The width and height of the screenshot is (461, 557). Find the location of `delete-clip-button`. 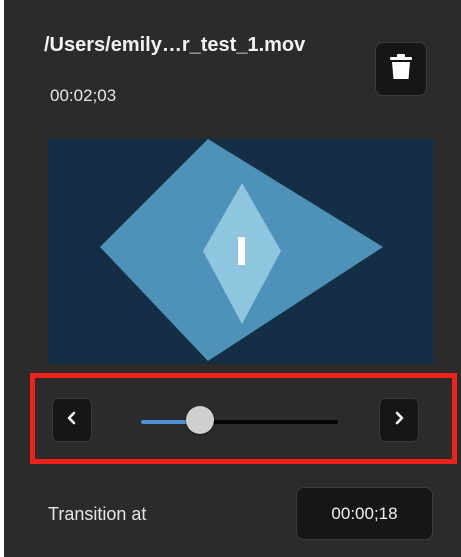

delete-clip-button is located at coordinates (401, 69).